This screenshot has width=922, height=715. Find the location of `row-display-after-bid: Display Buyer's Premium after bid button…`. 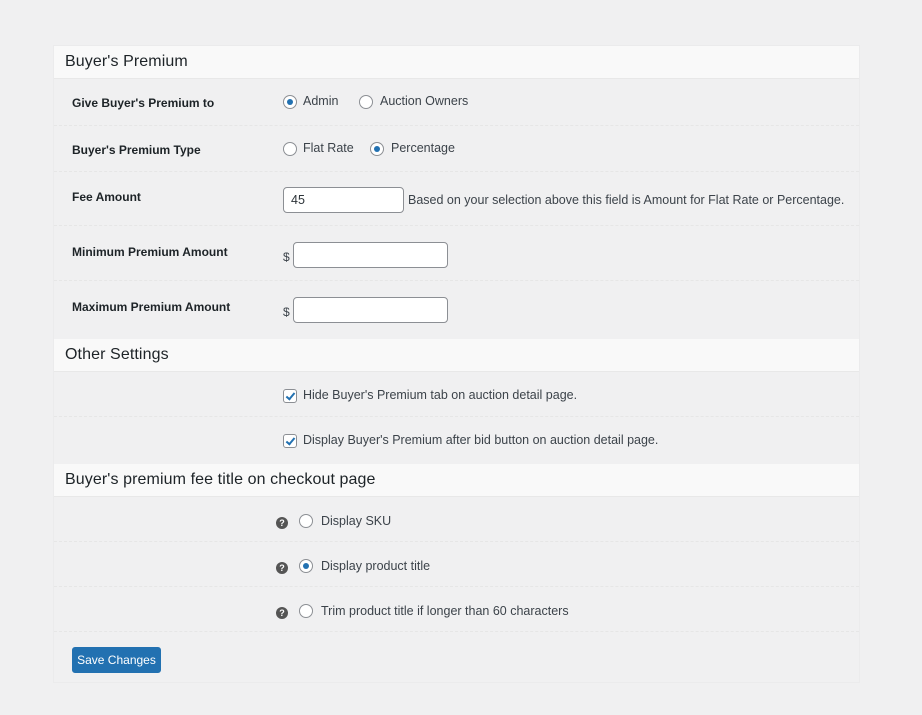

row-display-after-bid: Display Buyer's Premium after bid button… is located at coordinates (456, 440).